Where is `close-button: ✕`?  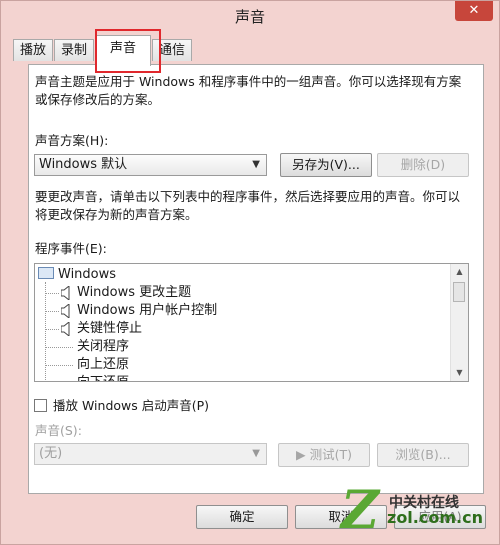
close-button: ✕ is located at coordinates (474, 11).